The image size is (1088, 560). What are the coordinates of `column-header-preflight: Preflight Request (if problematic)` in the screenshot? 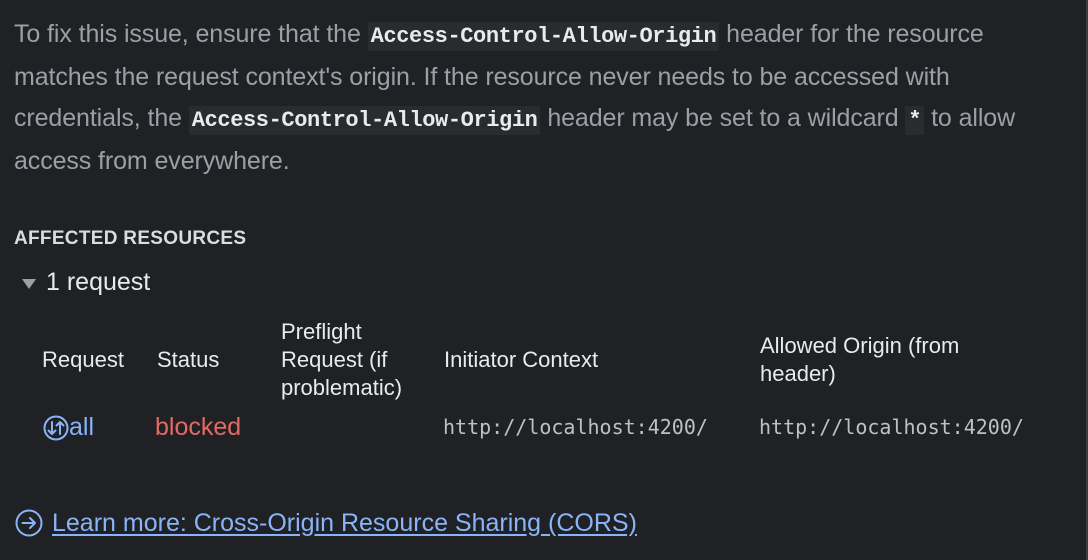 It's located at (341, 360).